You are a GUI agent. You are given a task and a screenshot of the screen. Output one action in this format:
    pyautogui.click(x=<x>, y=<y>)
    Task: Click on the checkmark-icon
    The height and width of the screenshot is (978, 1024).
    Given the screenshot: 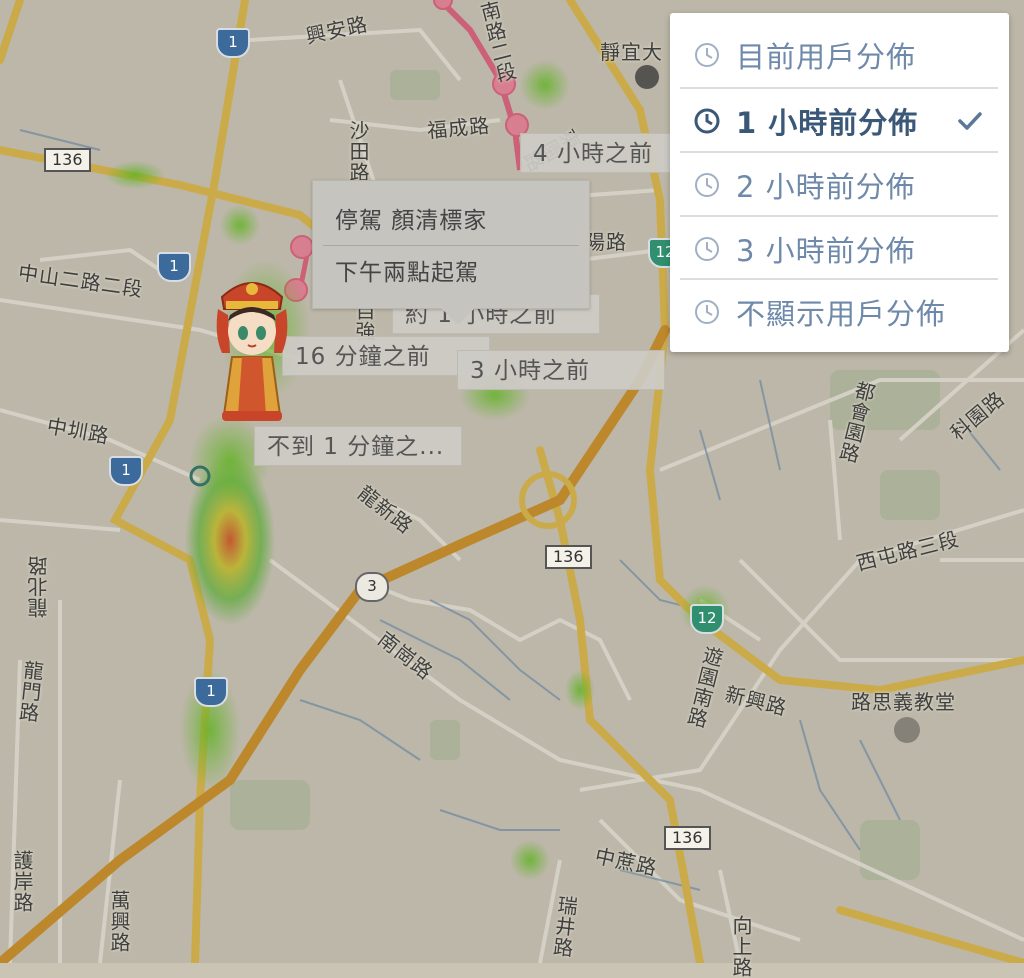 What is the action you would take?
    pyautogui.click(x=970, y=121)
    